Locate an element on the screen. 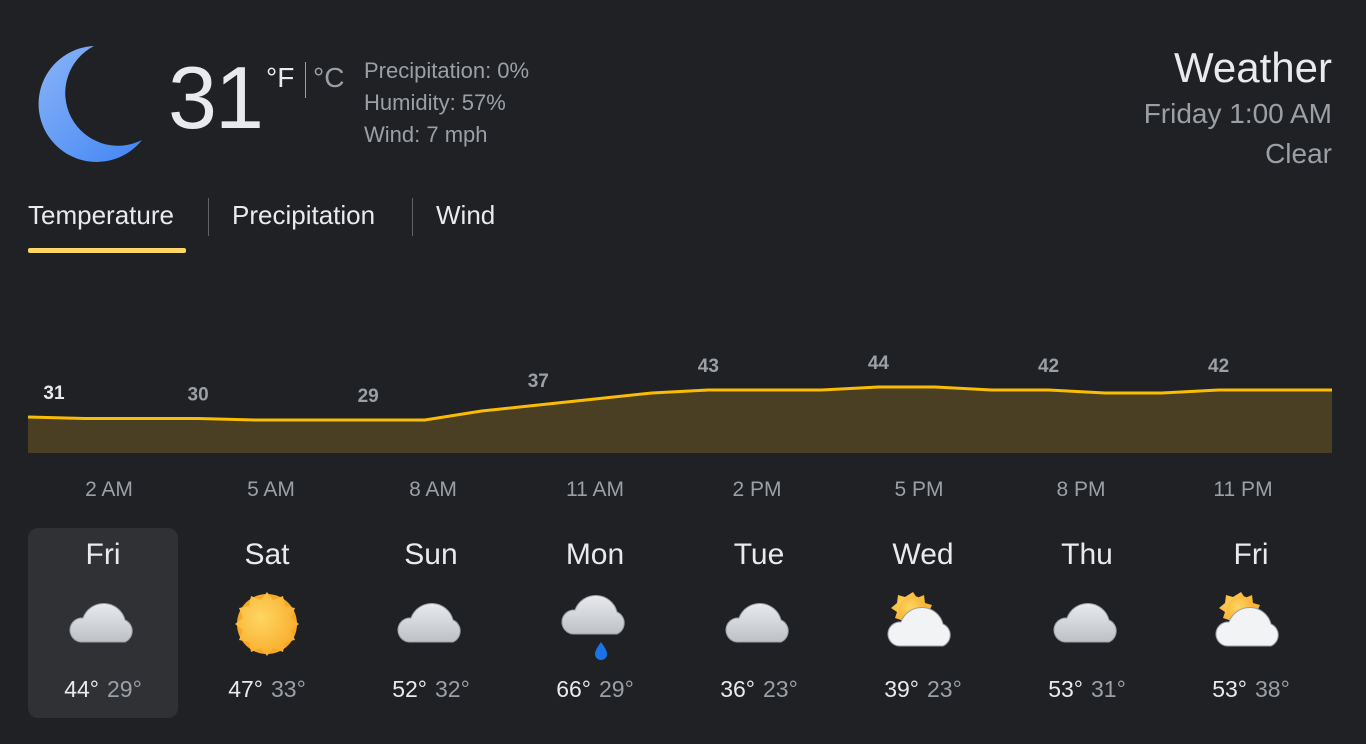 The height and width of the screenshot is (744, 1366). day-temps: 36° 23° is located at coordinates (759, 689).